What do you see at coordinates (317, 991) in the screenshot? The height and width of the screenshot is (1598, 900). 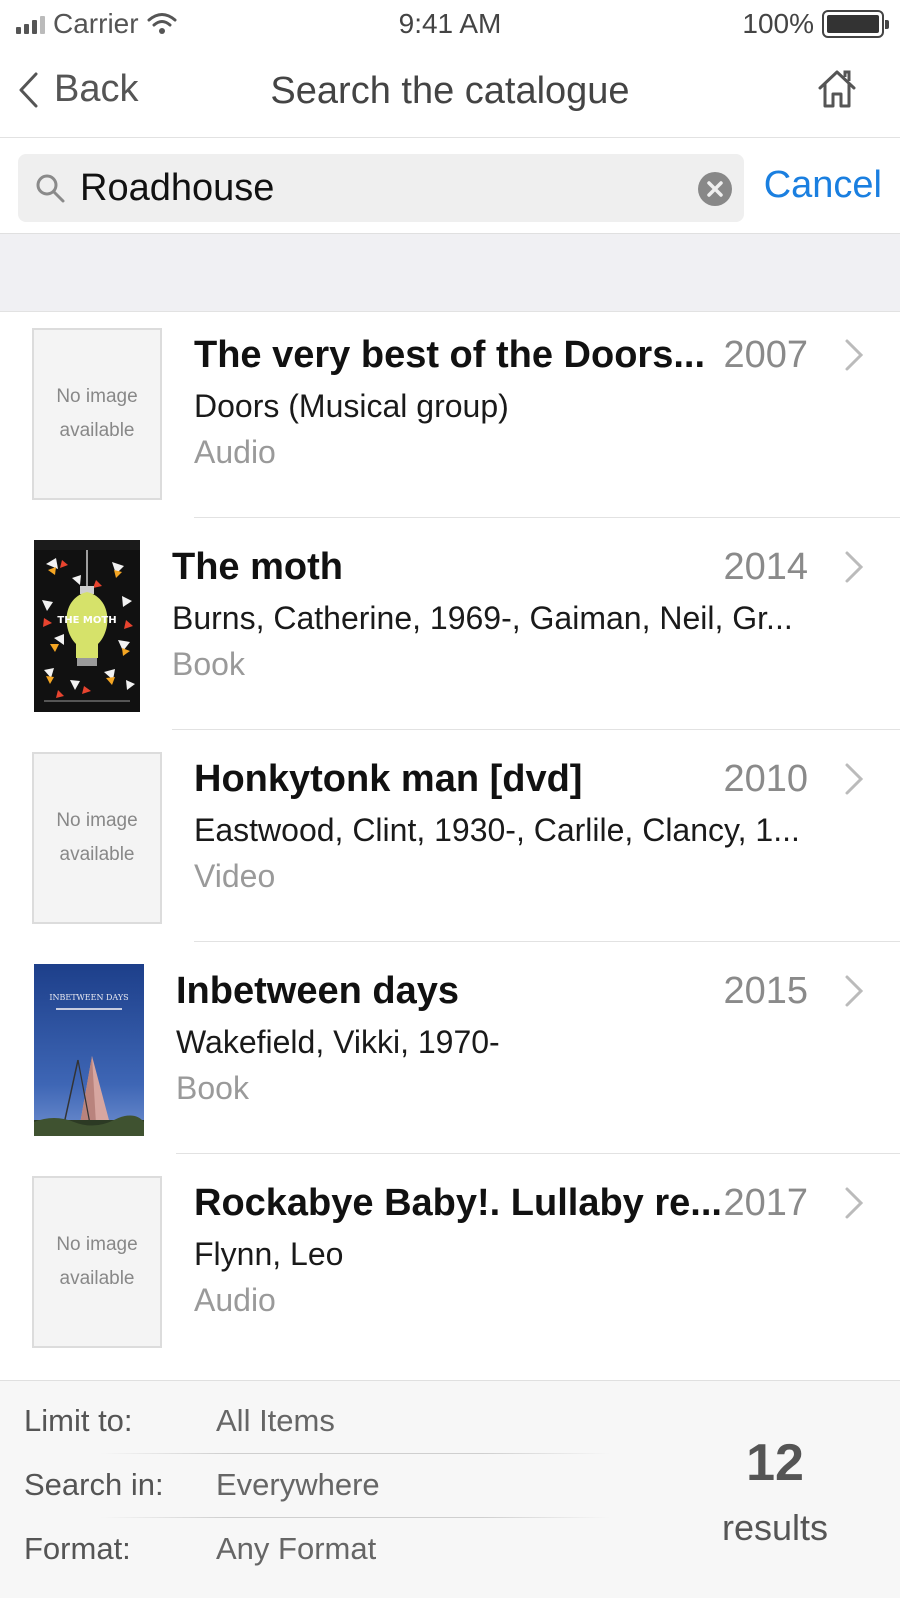 I see `result-title: Inbetween days` at bounding box center [317, 991].